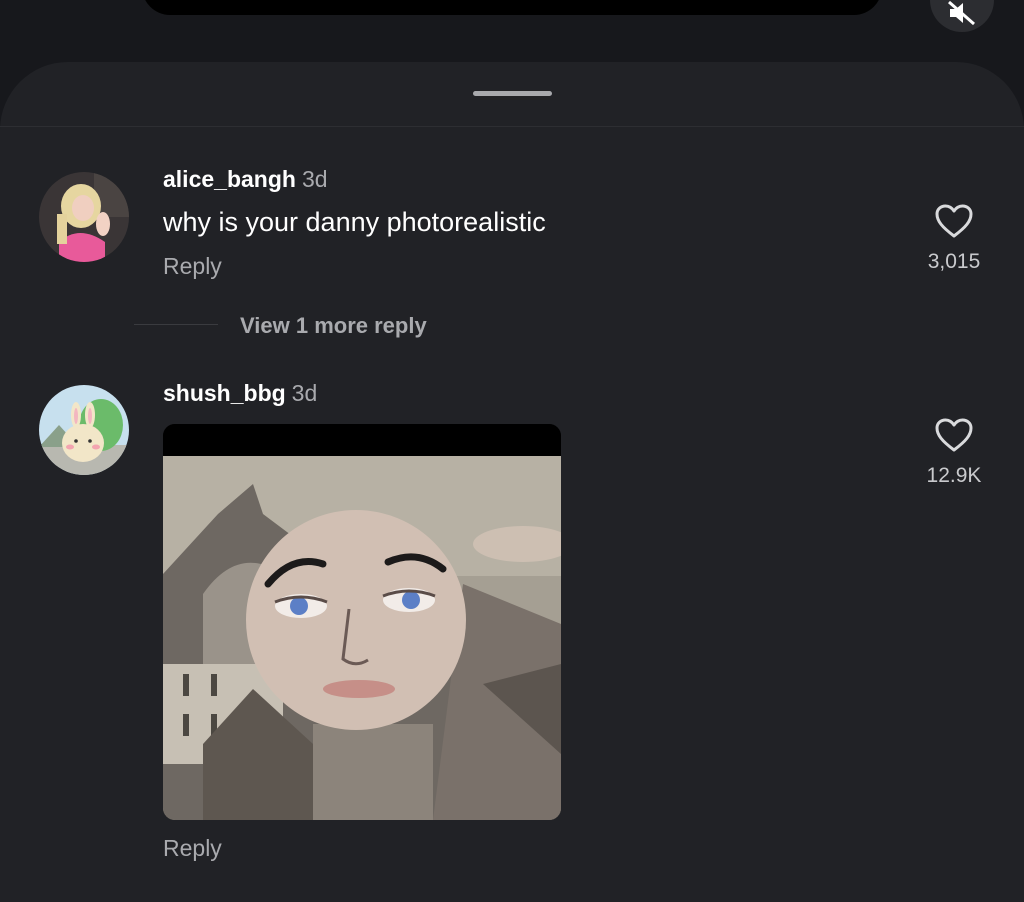 The image size is (1024, 902). I want to click on video-player, so click(512, 7).